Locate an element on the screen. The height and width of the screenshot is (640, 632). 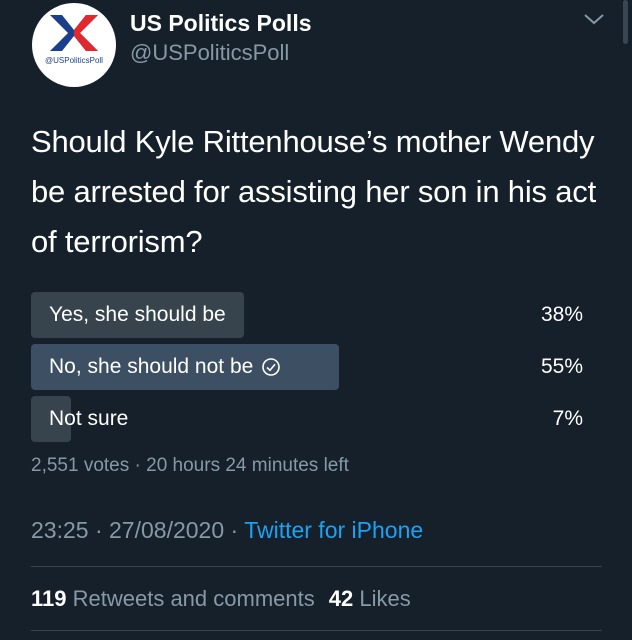
vote-count: 2,551 votes is located at coordinates (80, 465).